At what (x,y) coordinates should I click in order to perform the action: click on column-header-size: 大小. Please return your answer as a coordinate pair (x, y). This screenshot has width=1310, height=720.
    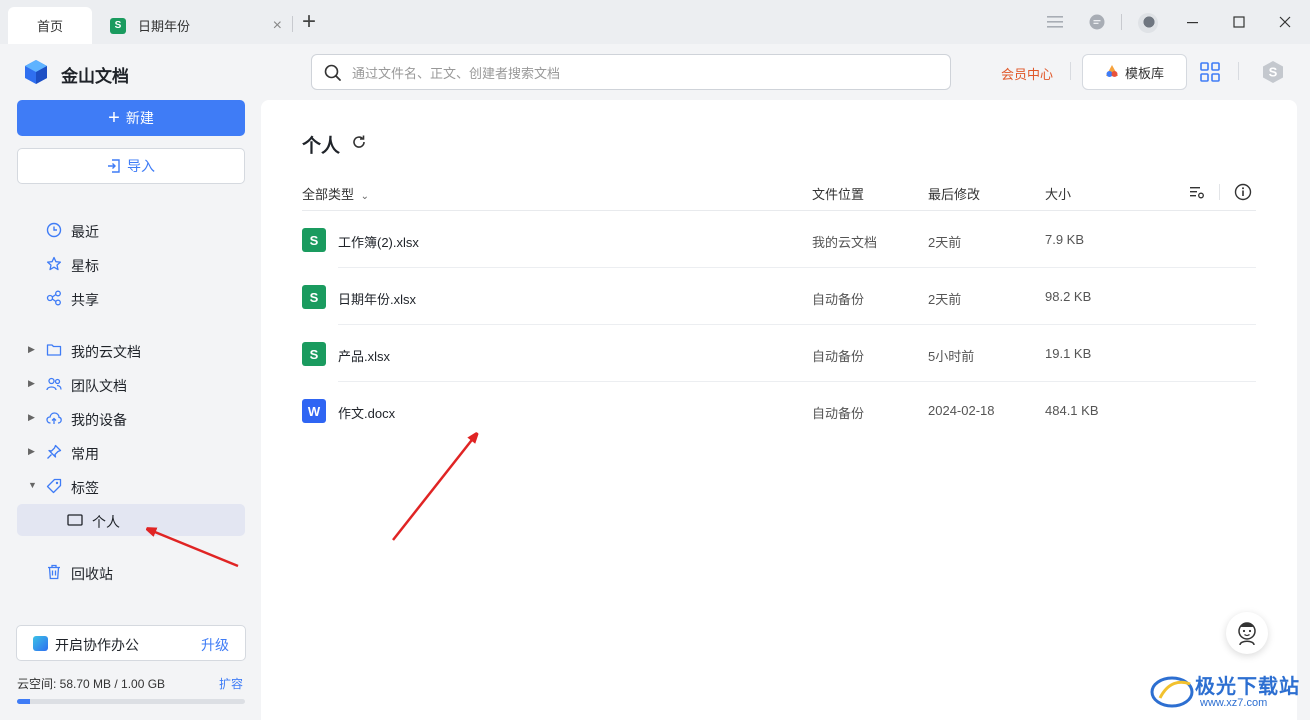
    Looking at the image, I should click on (1058, 193).